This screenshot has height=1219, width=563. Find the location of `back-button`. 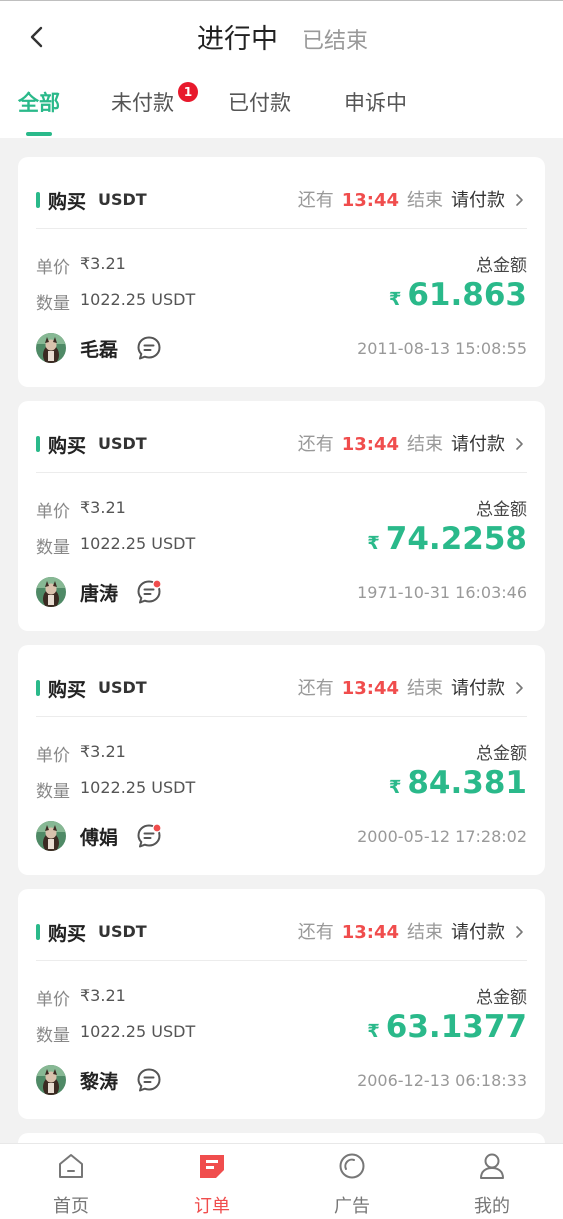

back-button is located at coordinates (38, 37).